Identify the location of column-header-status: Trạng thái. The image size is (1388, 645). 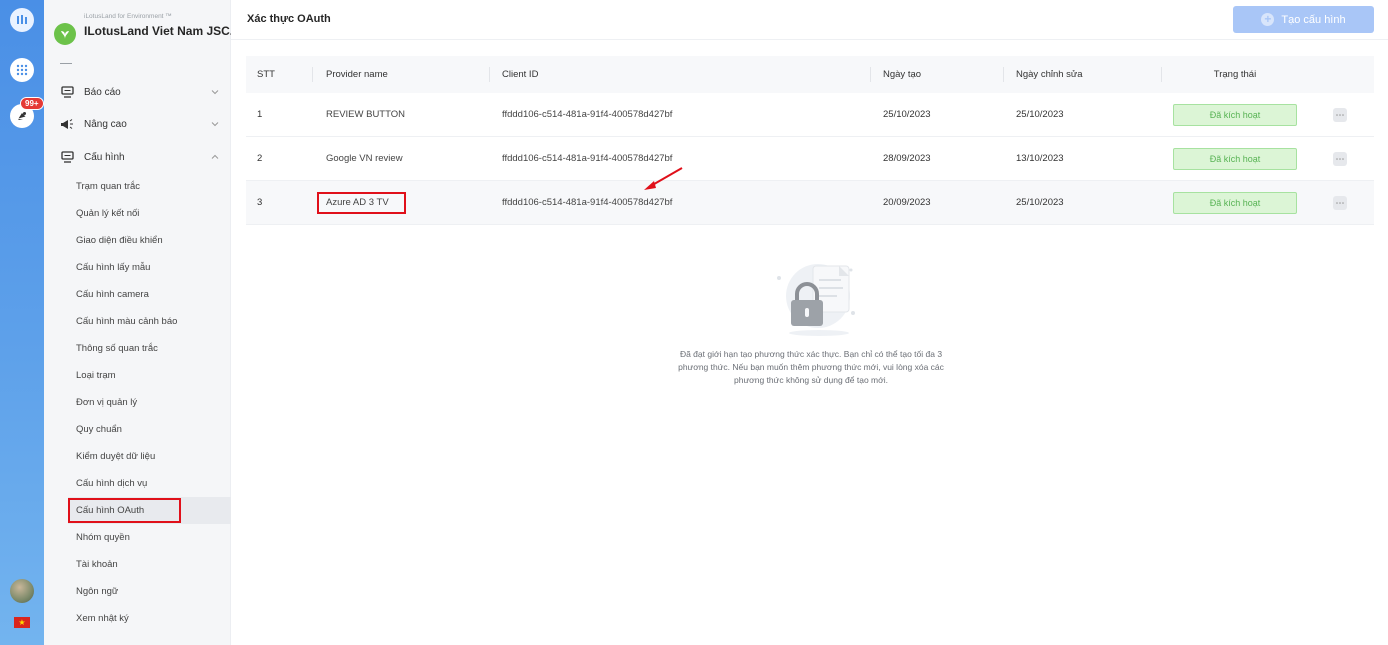
(1235, 74).